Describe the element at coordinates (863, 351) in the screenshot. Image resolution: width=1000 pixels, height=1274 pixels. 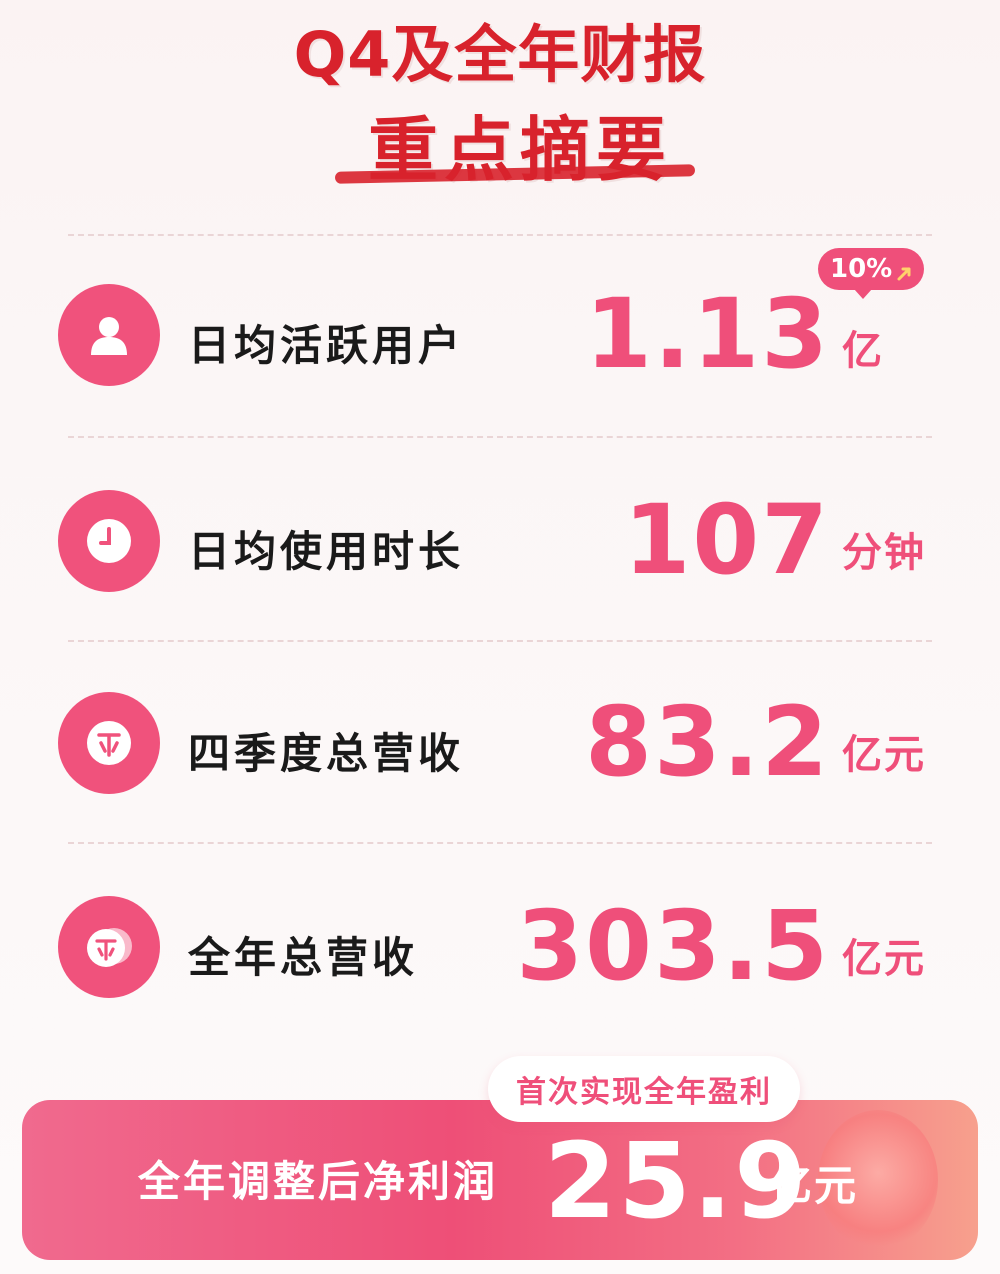
I see `metric-unit-dau: 亿` at that location.